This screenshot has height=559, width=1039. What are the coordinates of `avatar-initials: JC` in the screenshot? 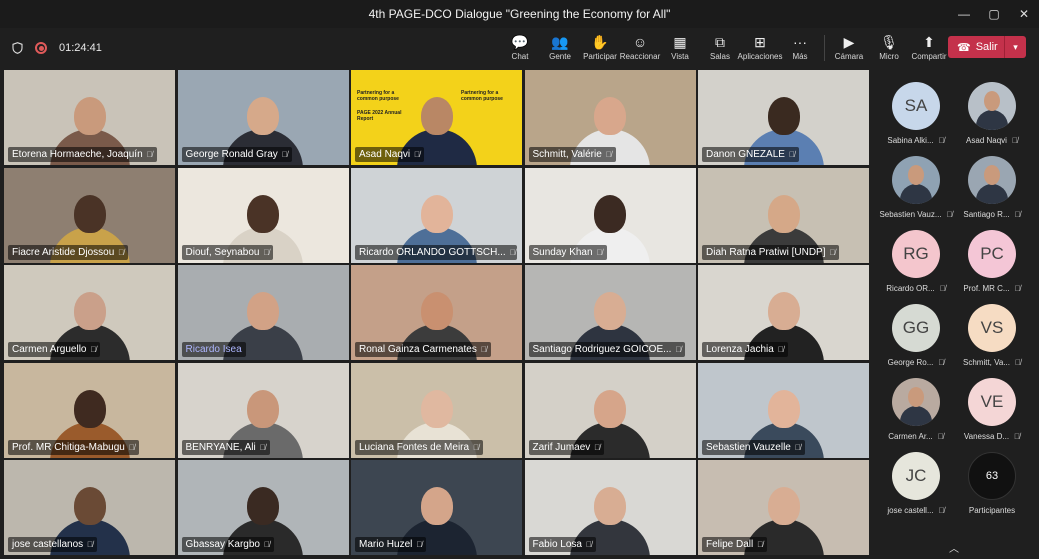 It's located at (916, 475).